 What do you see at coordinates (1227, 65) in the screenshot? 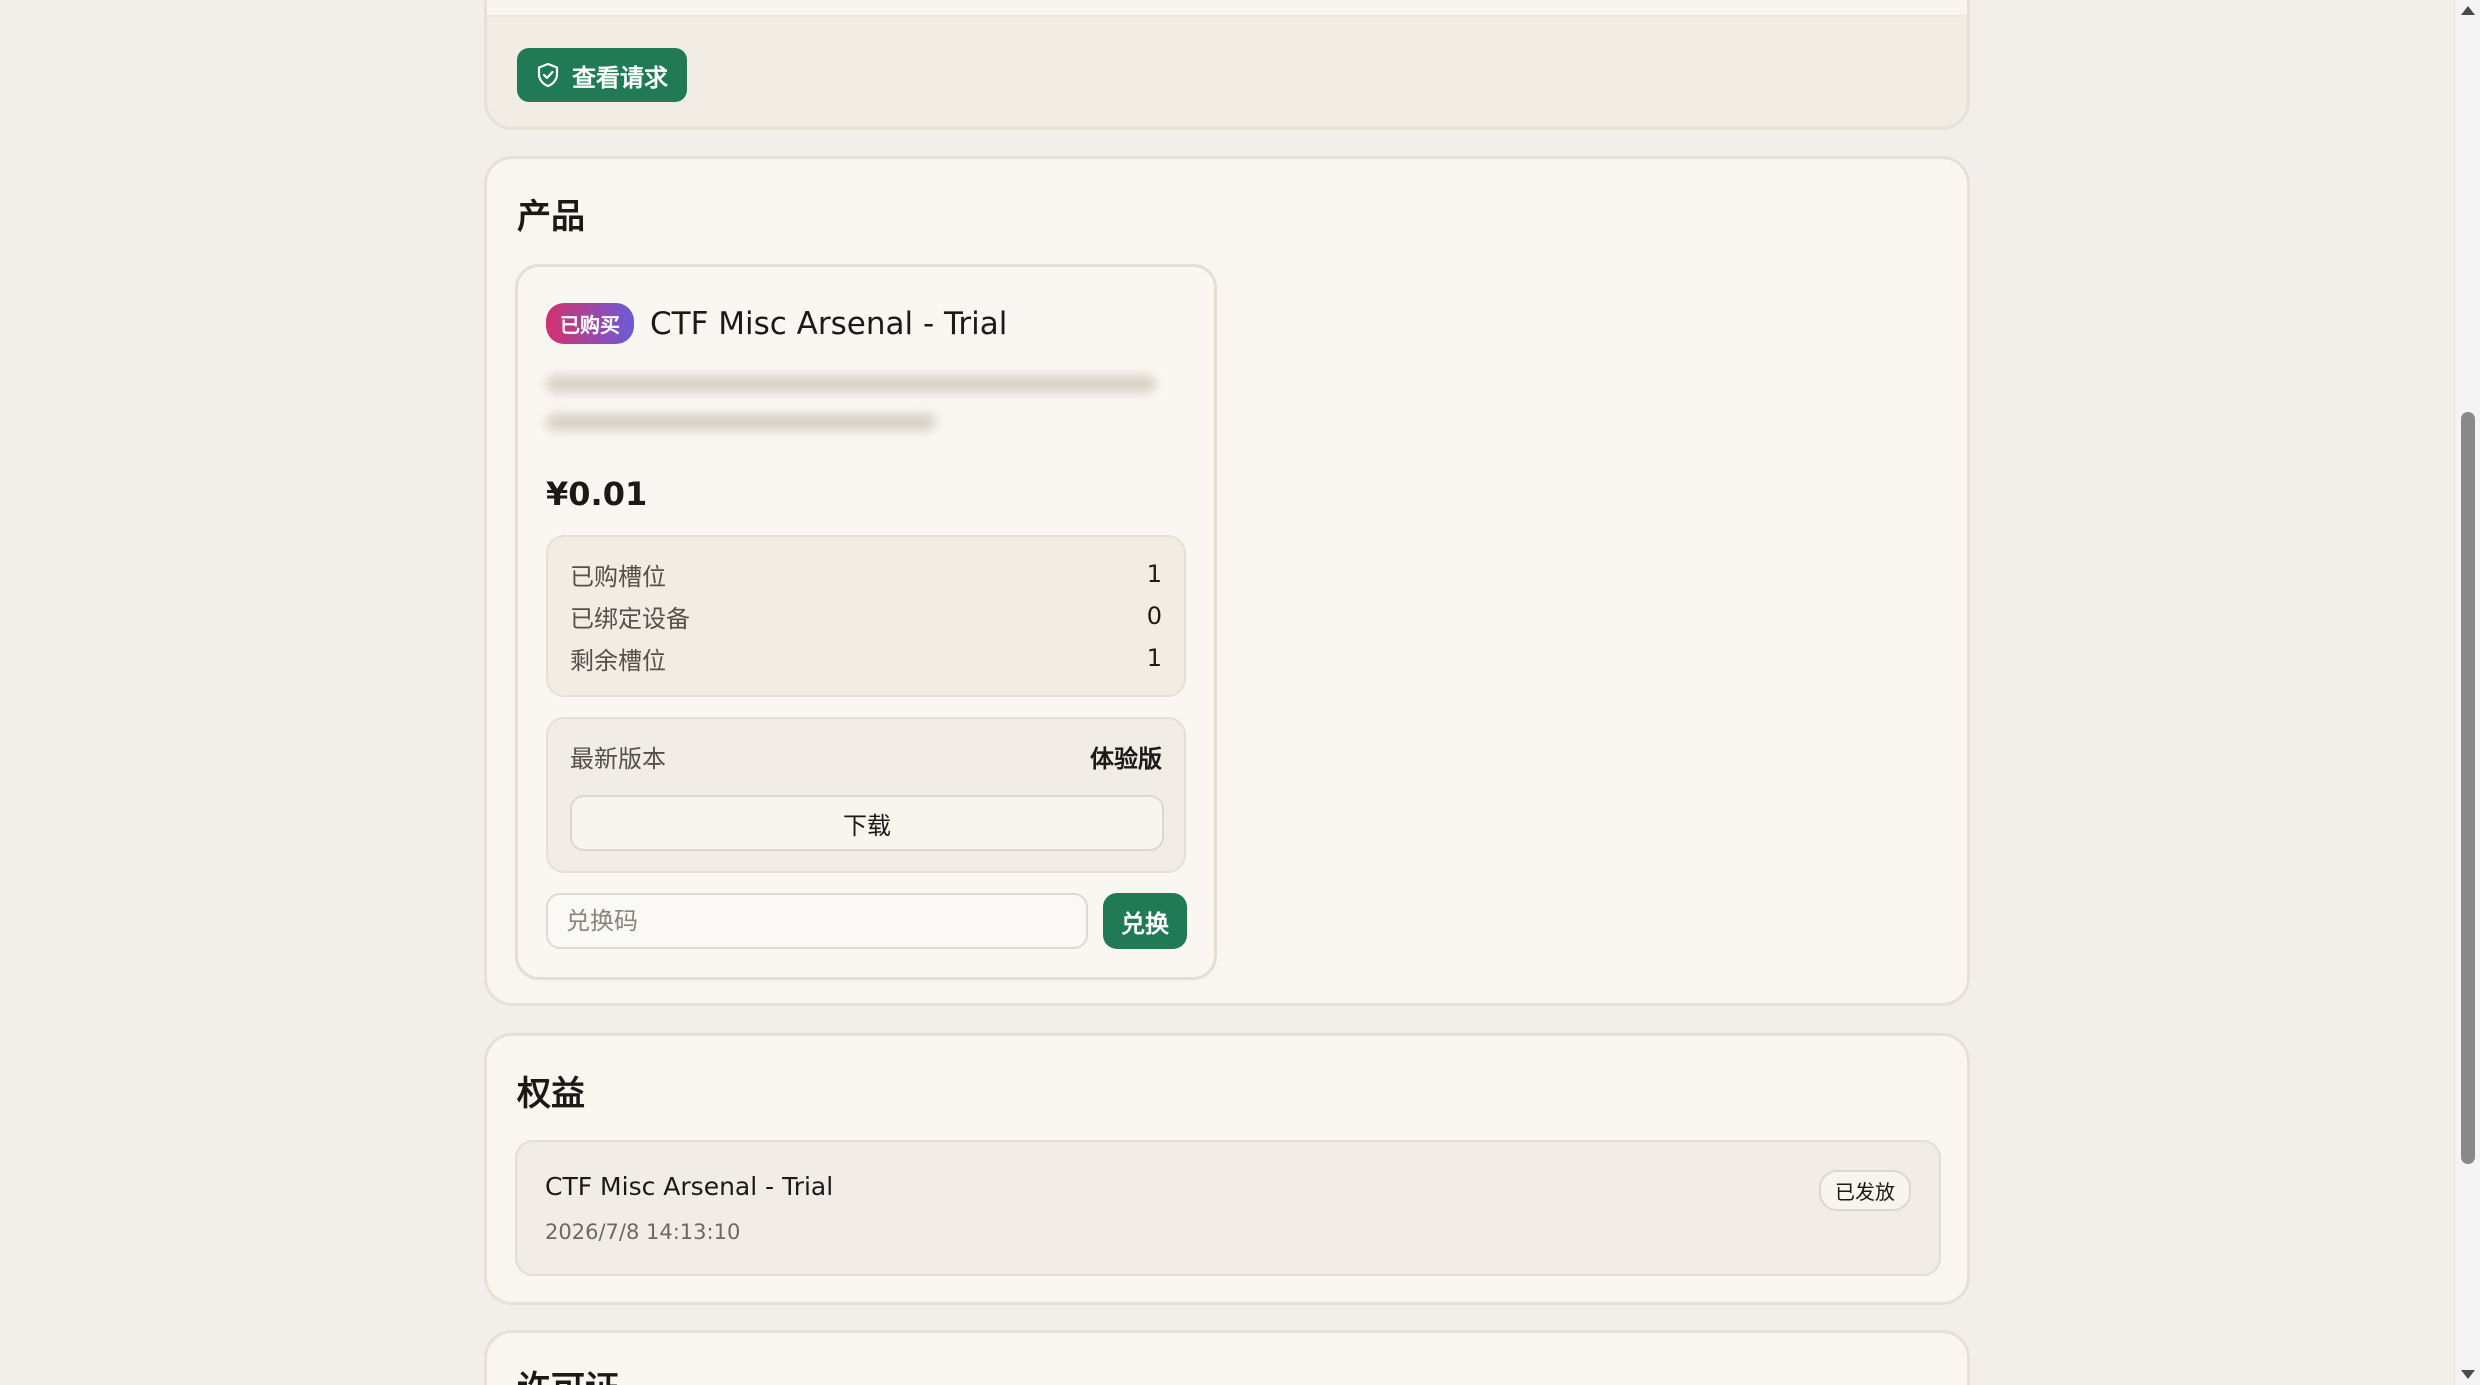
I see `request-card: 查看请求` at bounding box center [1227, 65].